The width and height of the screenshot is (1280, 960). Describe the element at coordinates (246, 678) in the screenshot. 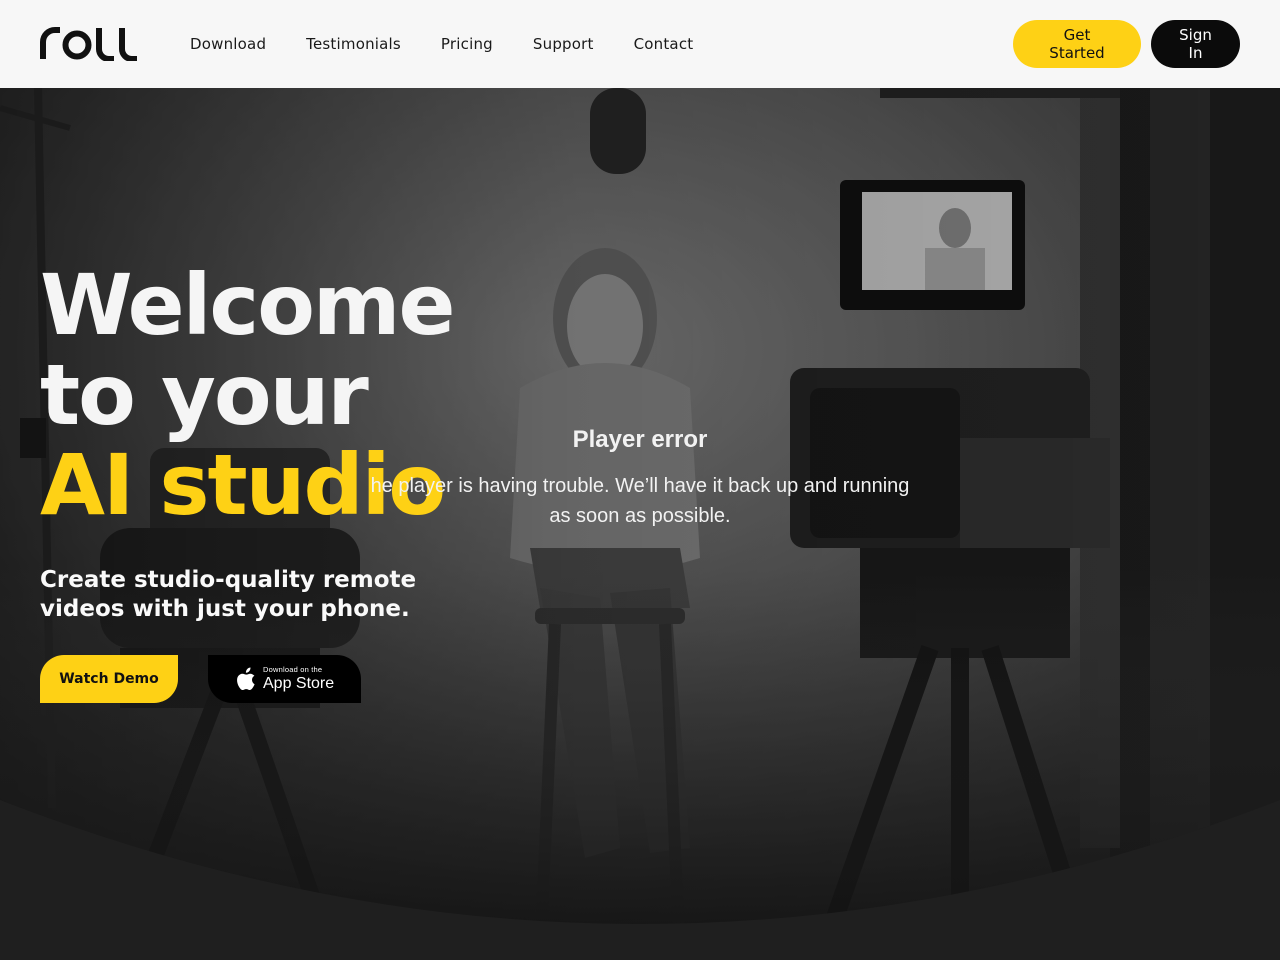

I see `apple-icon` at that location.